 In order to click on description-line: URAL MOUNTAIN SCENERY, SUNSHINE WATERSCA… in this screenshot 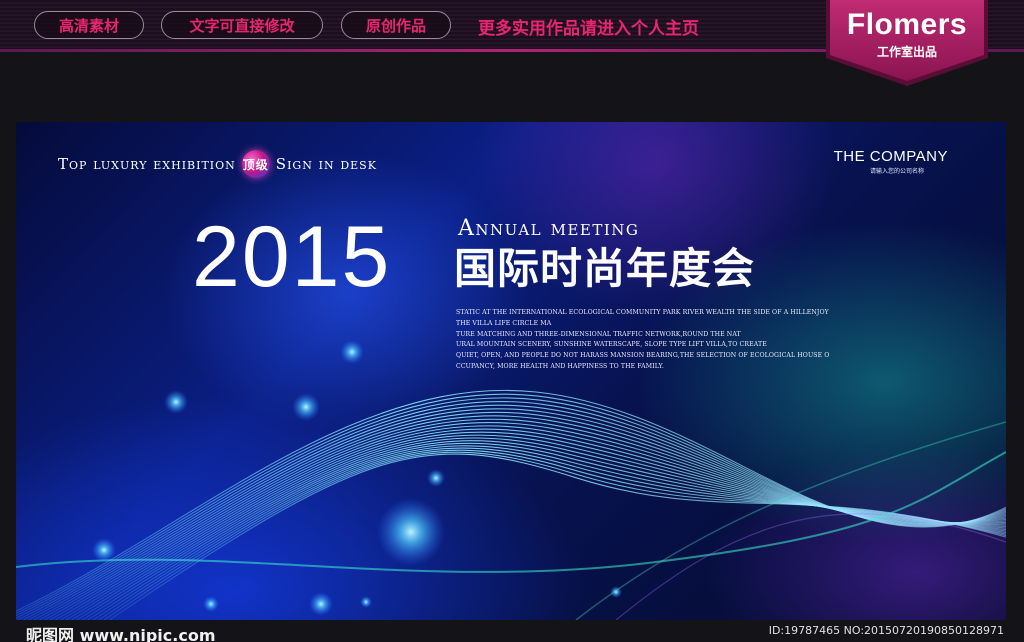, I will do `click(611, 345)`.